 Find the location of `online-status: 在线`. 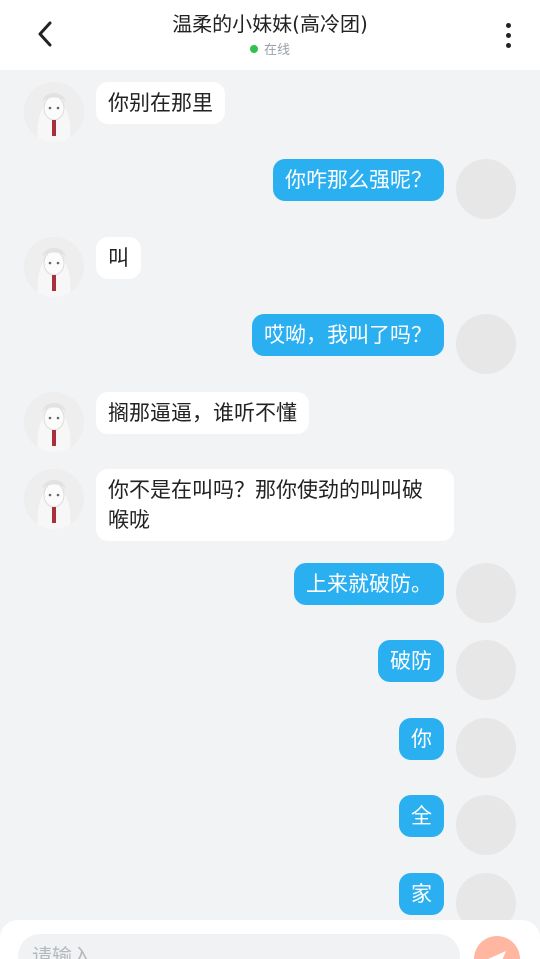

online-status: 在线 is located at coordinates (270, 48).